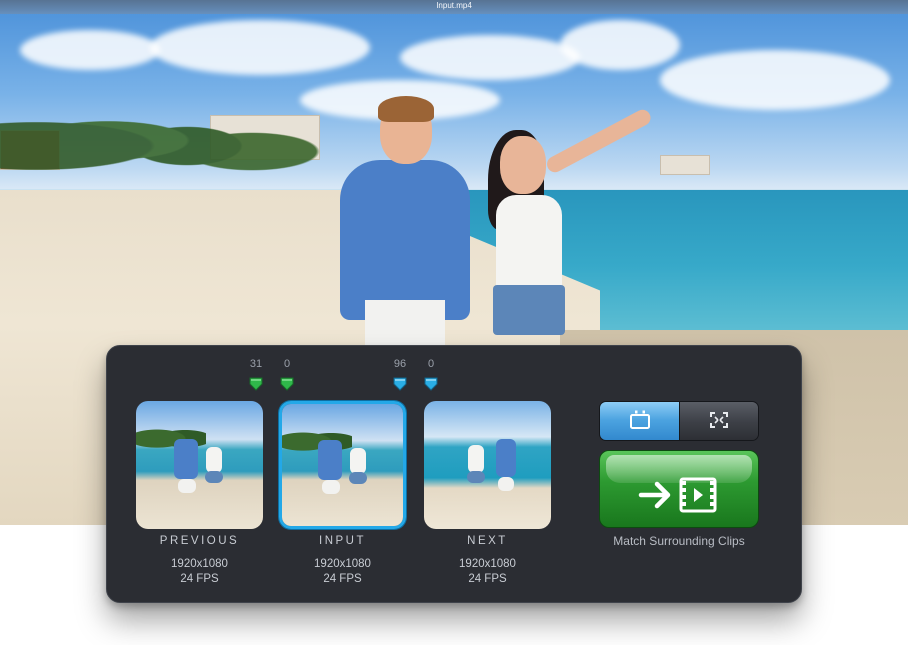 The height and width of the screenshot is (645, 908). Describe the element at coordinates (523, 165) in the screenshot. I see `woman-head` at that location.